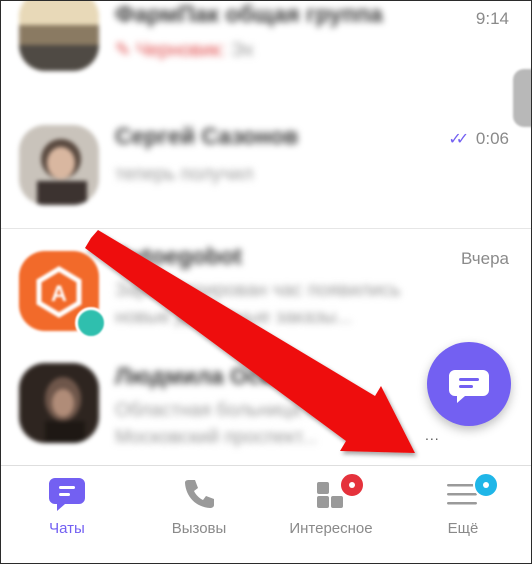 Image resolution: width=532 pixels, height=564 pixels. I want to click on online-badge-icon, so click(91, 323).